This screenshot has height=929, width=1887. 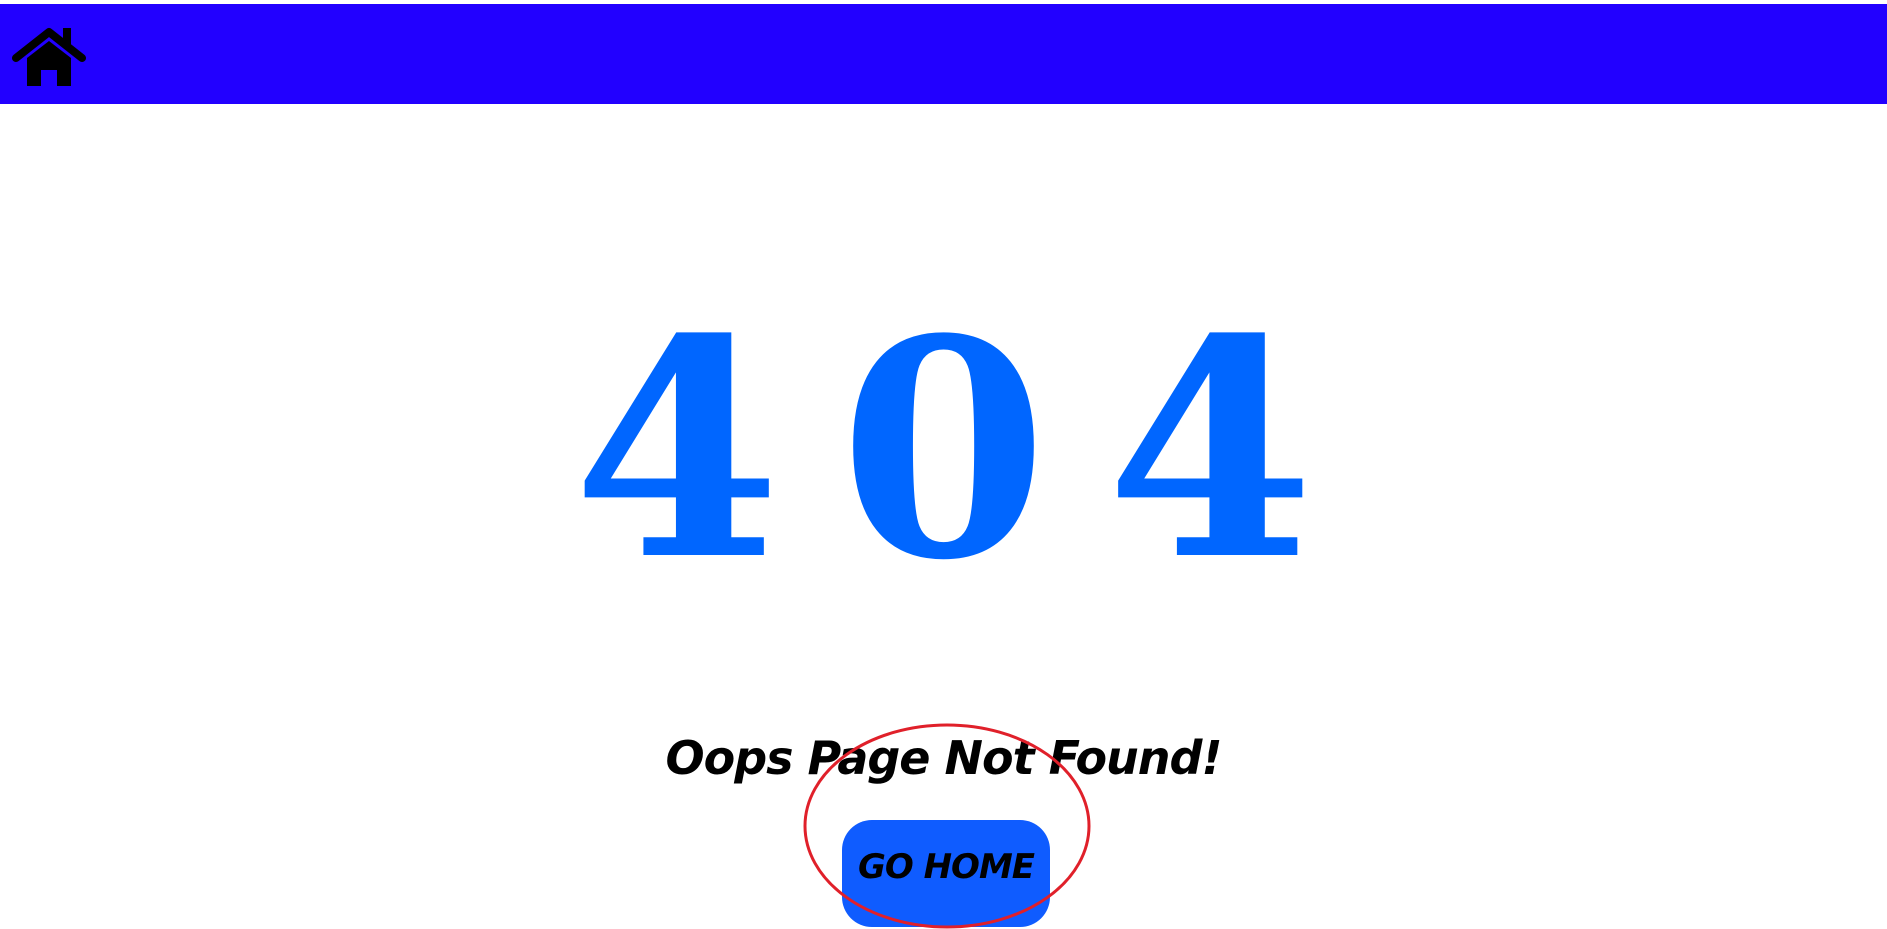 I want to click on home-icon, so click(x=49, y=56).